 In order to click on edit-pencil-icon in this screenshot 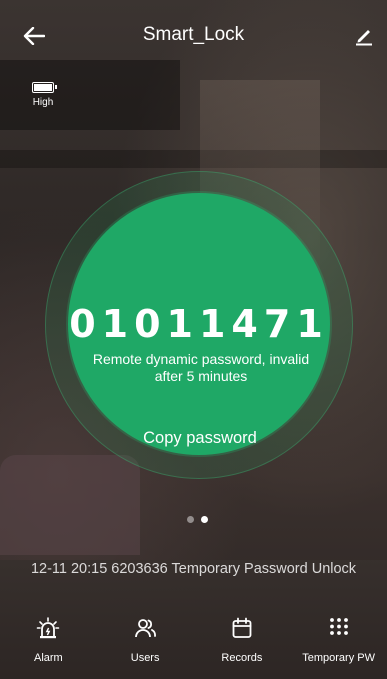, I will do `click(364, 38)`.